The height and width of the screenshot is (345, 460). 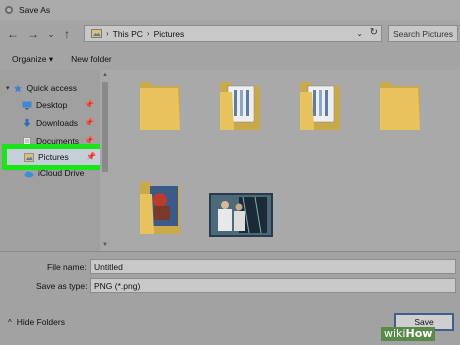 I want to click on sidebar-item-pictures: Pictures 📌, so click(x=62, y=157).